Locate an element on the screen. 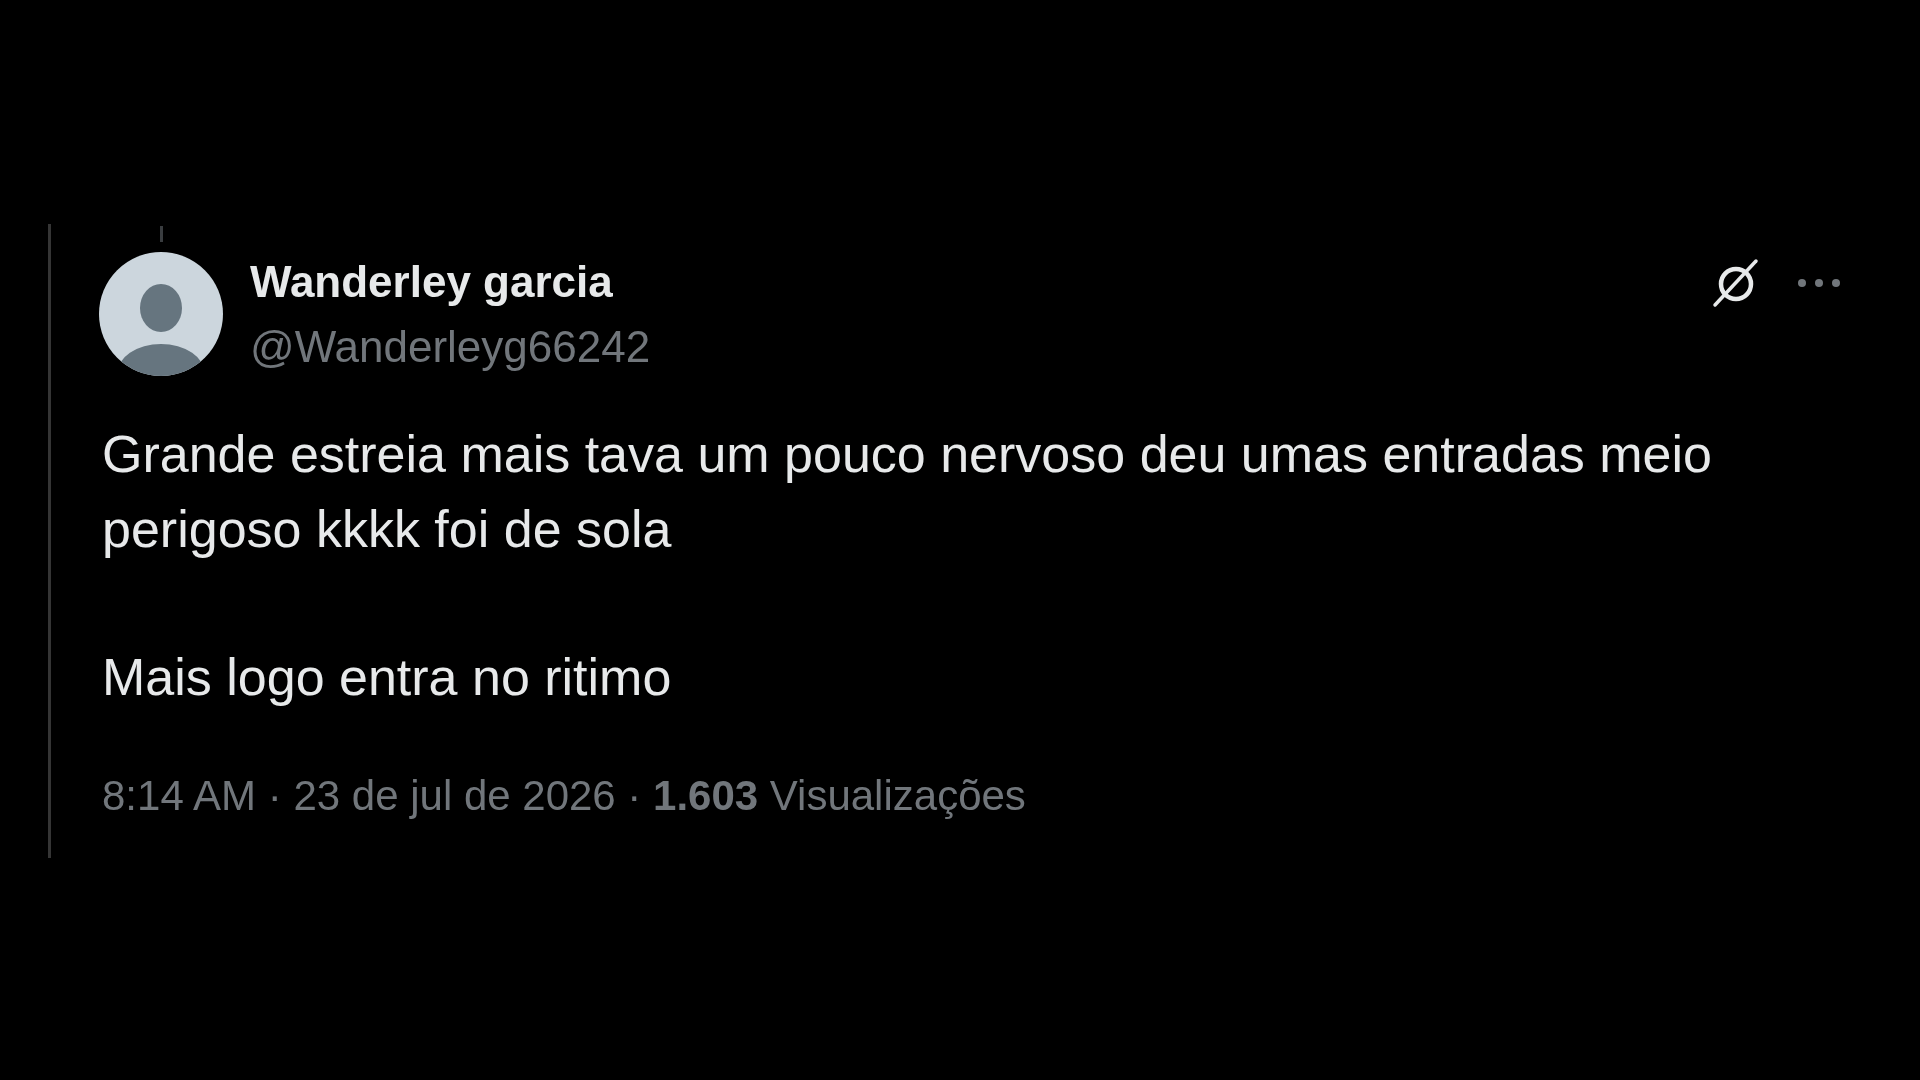 The image size is (1920, 1080). tweet-text: Mais logo entra no ritimo is located at coordinates (387, 677).